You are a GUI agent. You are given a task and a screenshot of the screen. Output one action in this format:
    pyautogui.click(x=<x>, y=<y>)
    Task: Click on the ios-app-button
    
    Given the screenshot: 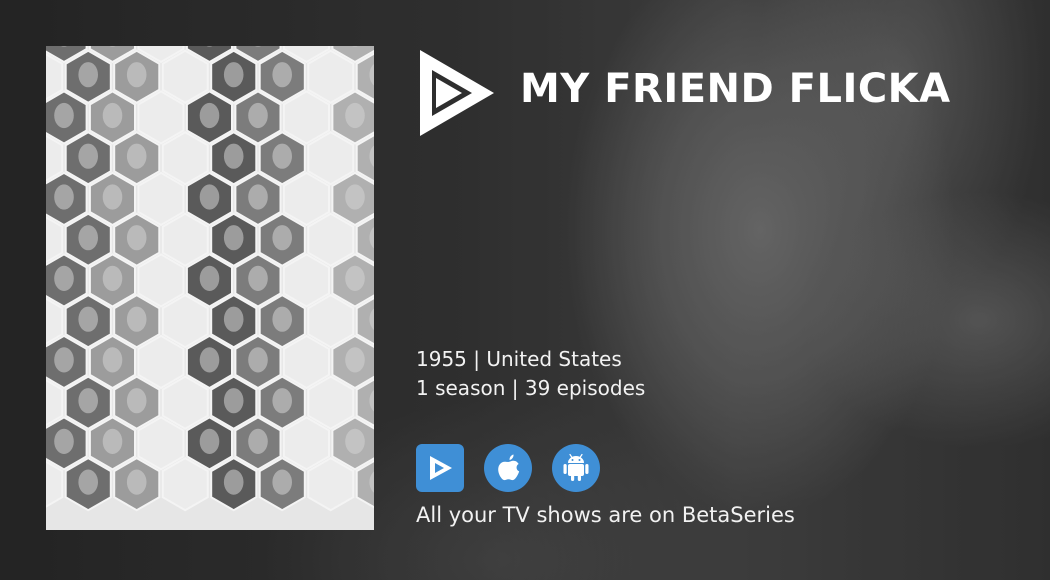 What is the action you would take?
    pyautogui.click(x=508, y=468)
    